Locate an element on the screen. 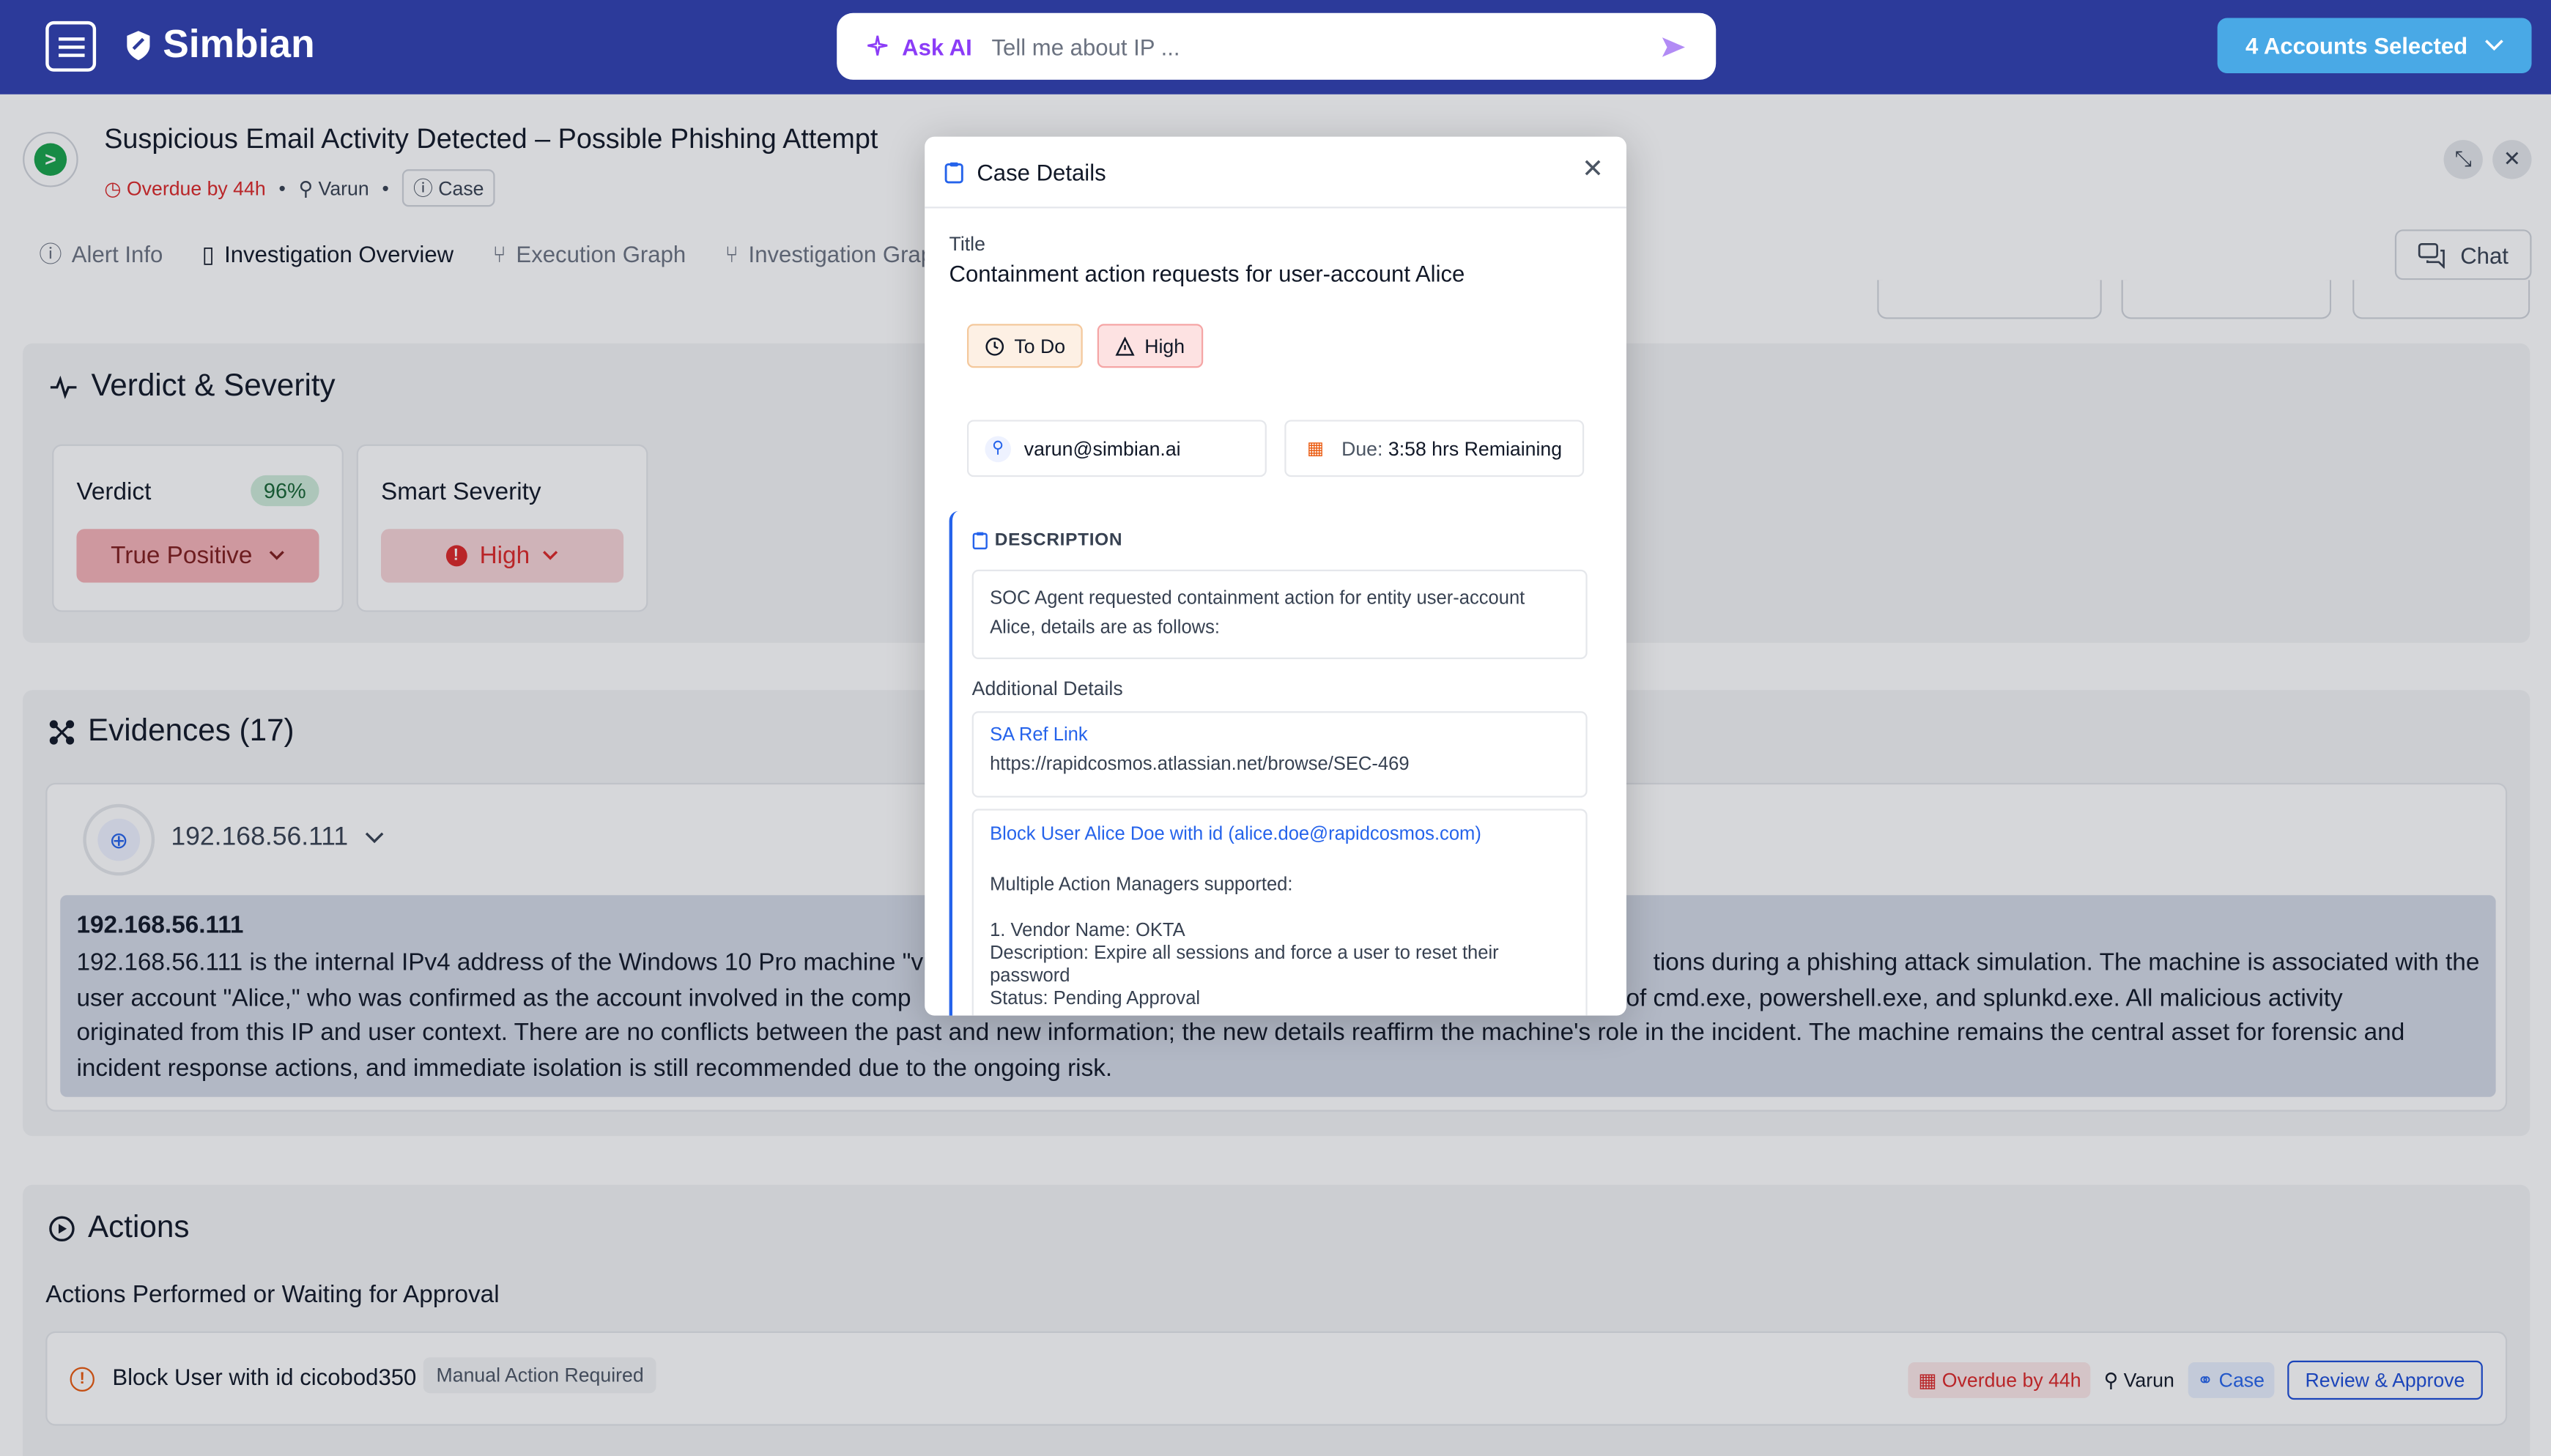 The width and height of the screenshot is (2551, 1456). title-label: Title is located at coordinates (967, 244).